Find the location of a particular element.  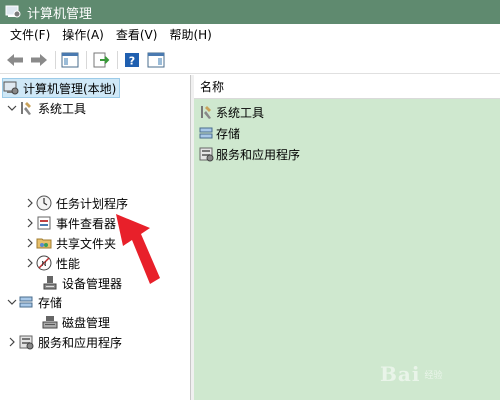

tree-item-system-tools: 系统工具 is located at coordinates (46, 108).